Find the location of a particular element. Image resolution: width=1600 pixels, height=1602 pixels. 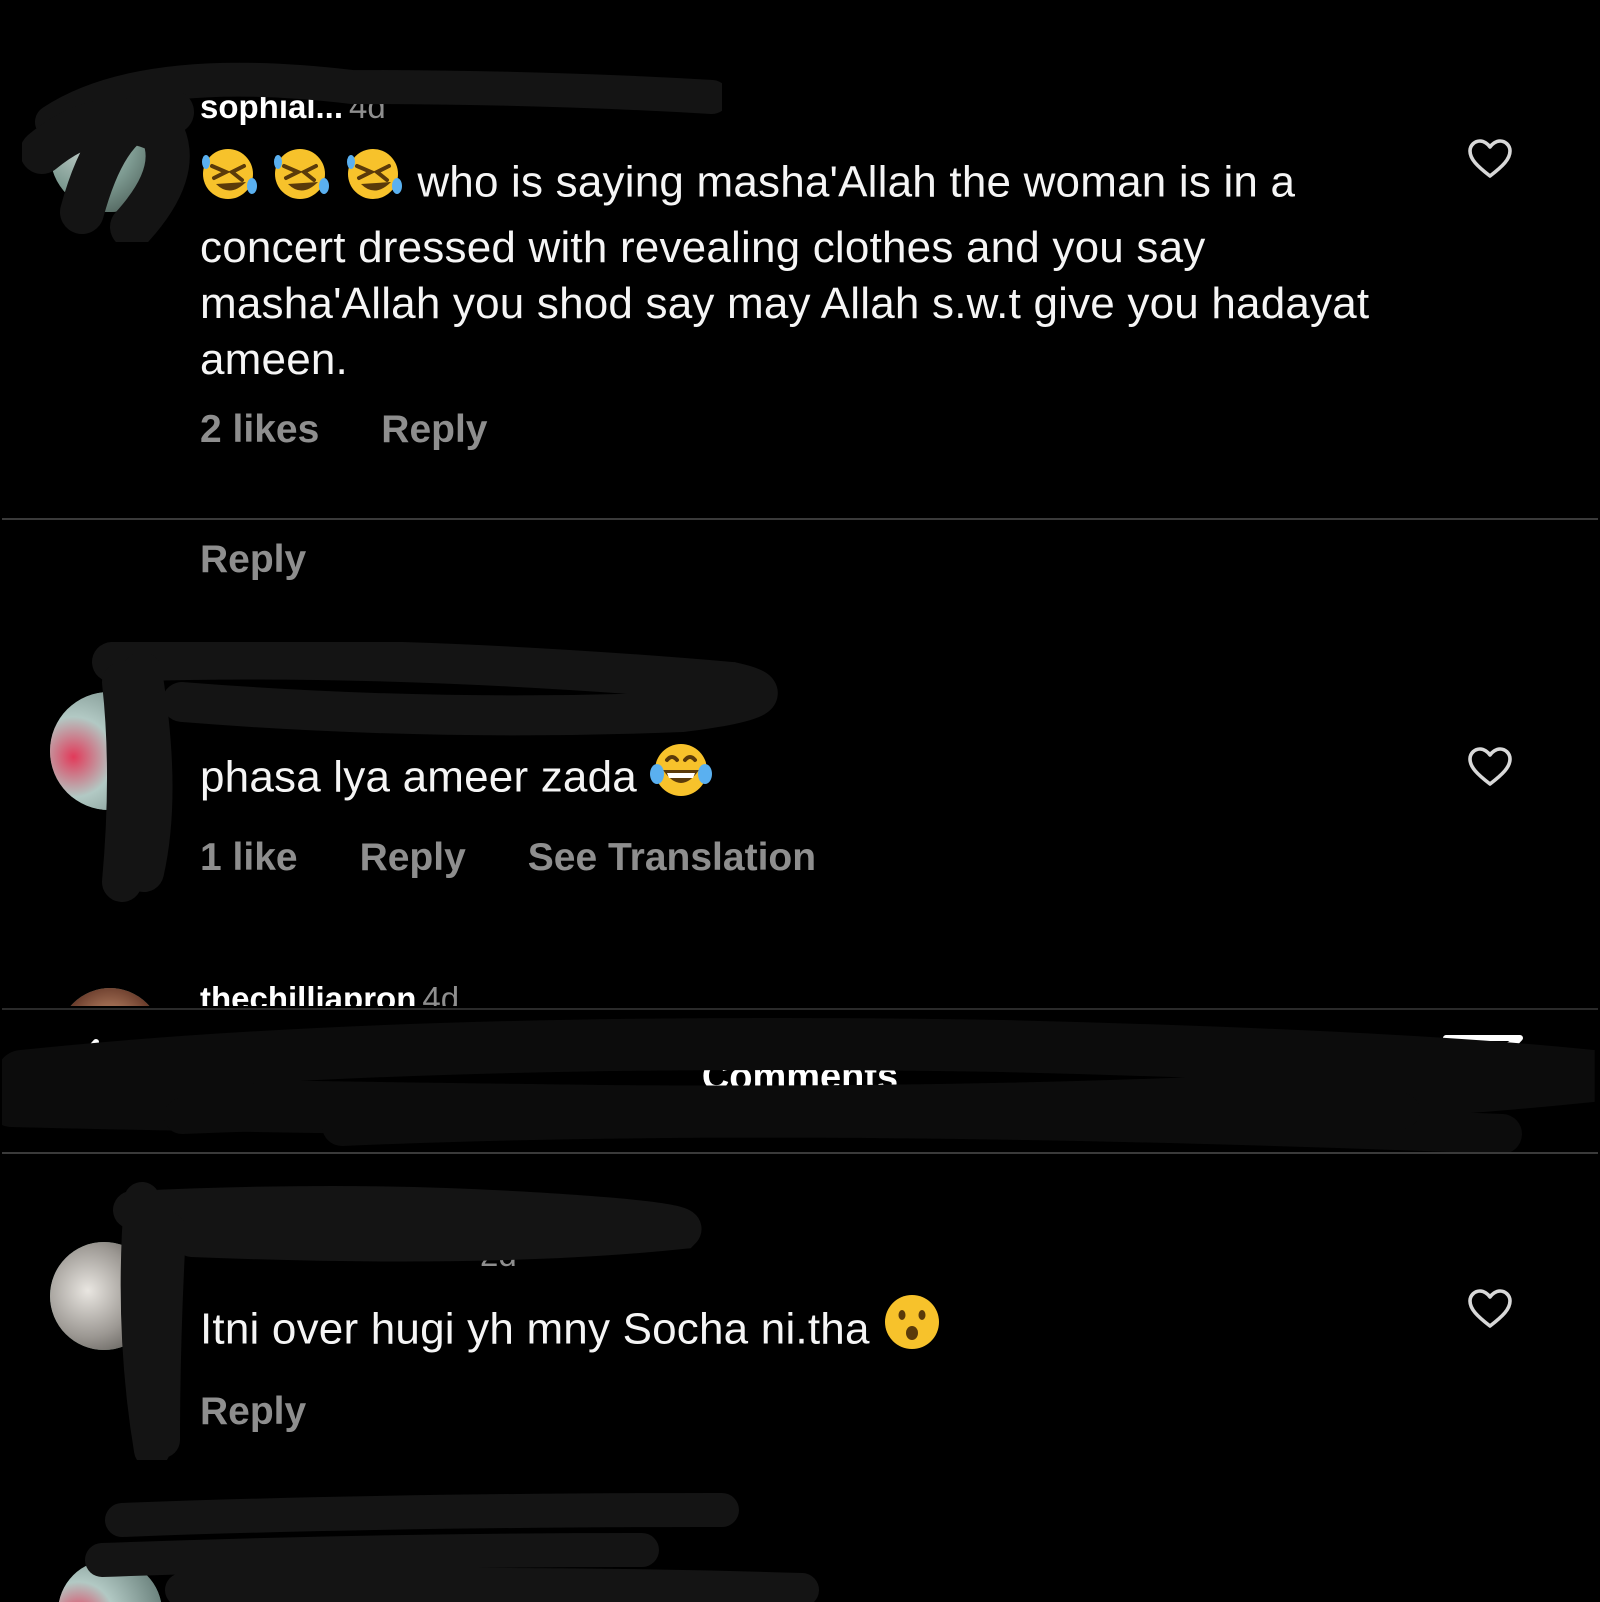

redaction-scribble is located at coordinates (452, 1547).